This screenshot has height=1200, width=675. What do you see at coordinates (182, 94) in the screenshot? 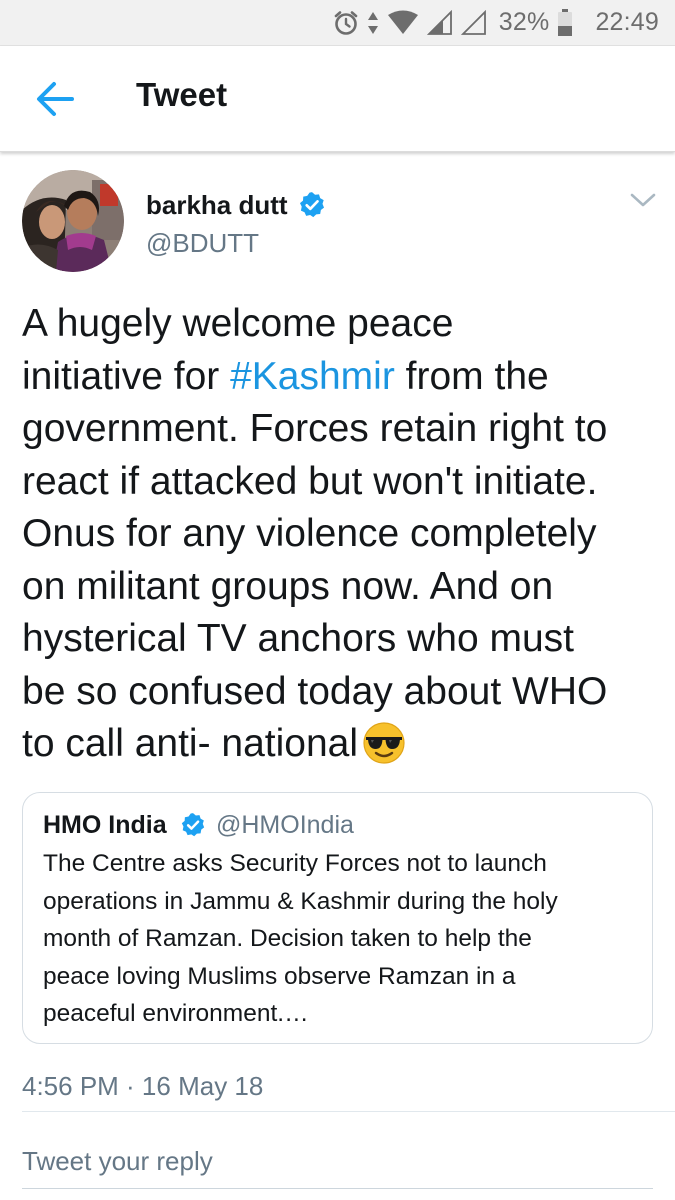
I see `page-title: Tweet` at bounding box center [182, 94].